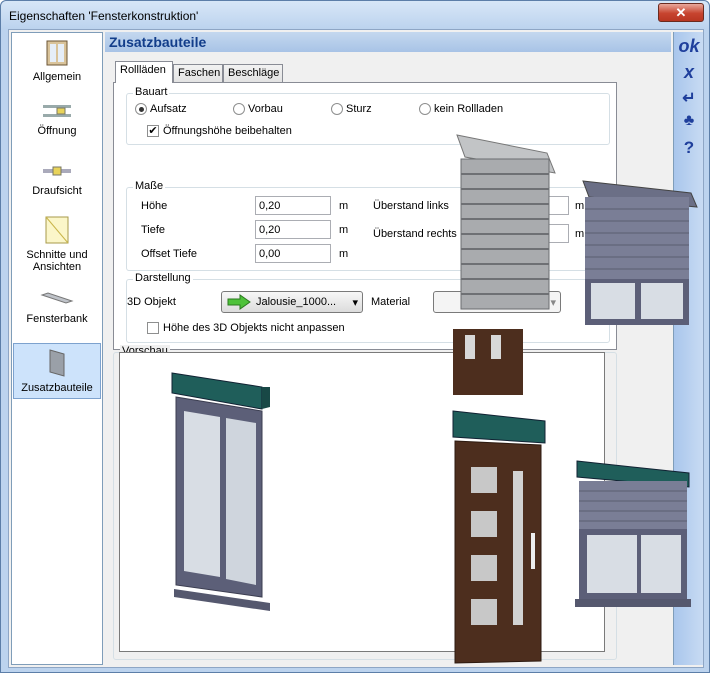 This screenshot has height=673, width=710. What do you see at coordinates (689, 46) in the screenshot?
I see `ok-button: ok` at bounding box center [689, 46].